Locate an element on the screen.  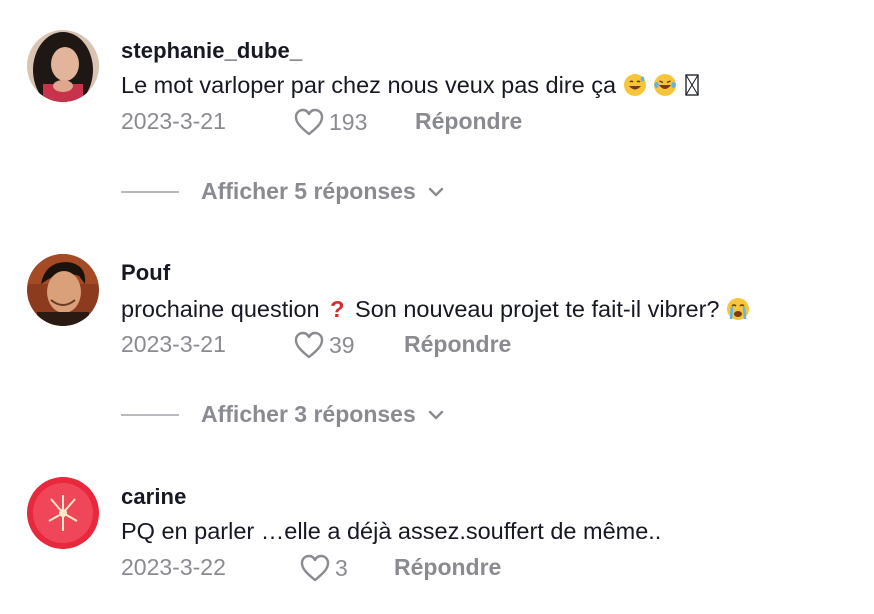
like-button: 39 is located at coordinates (324, 345).